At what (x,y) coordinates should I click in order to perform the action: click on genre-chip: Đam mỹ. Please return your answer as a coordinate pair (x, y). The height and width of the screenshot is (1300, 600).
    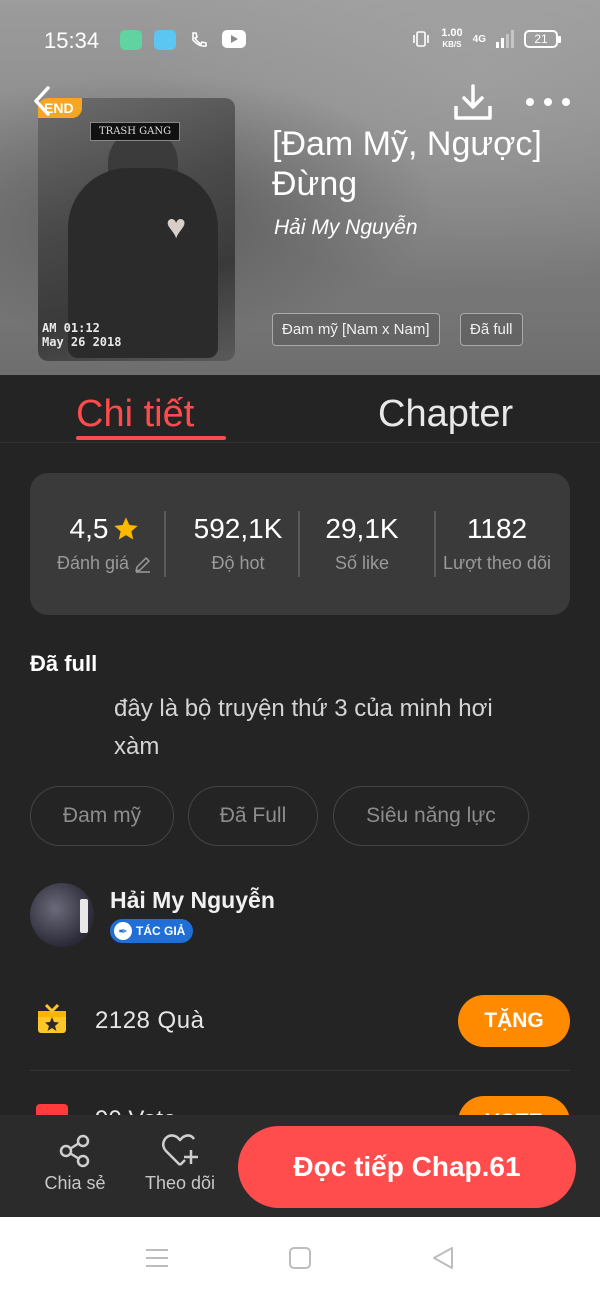
    Looking at the image, I should click on (102, 816).